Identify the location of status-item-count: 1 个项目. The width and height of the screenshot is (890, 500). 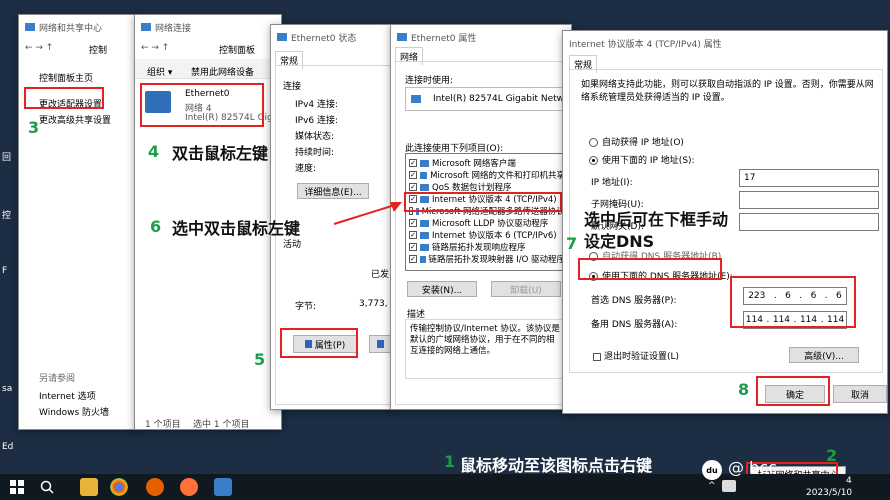
(163, 425).